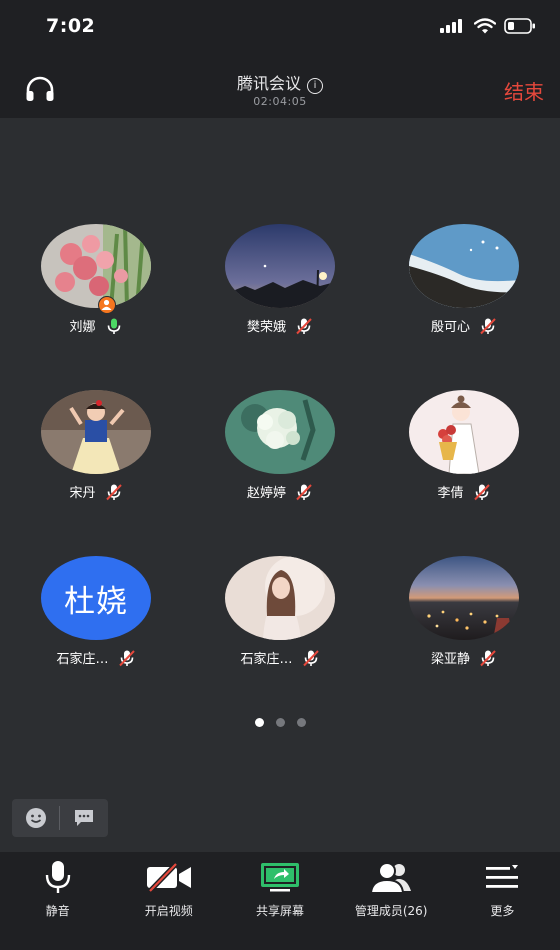 This screenshot has height=950, width=560. I want to click on share-screen-button: 共享屏幕, so click(280, 901).